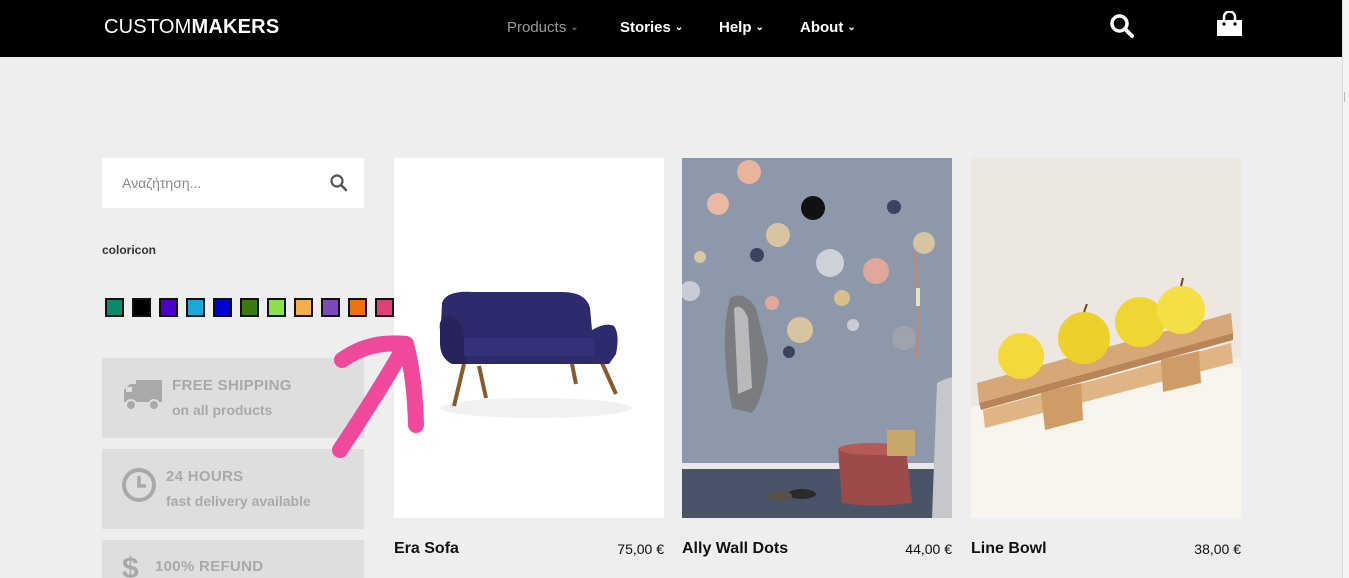  Describe the element at coordinates (235, 27) in the screenshot. I see `brand-logo-bold: MAKERS` at that location.